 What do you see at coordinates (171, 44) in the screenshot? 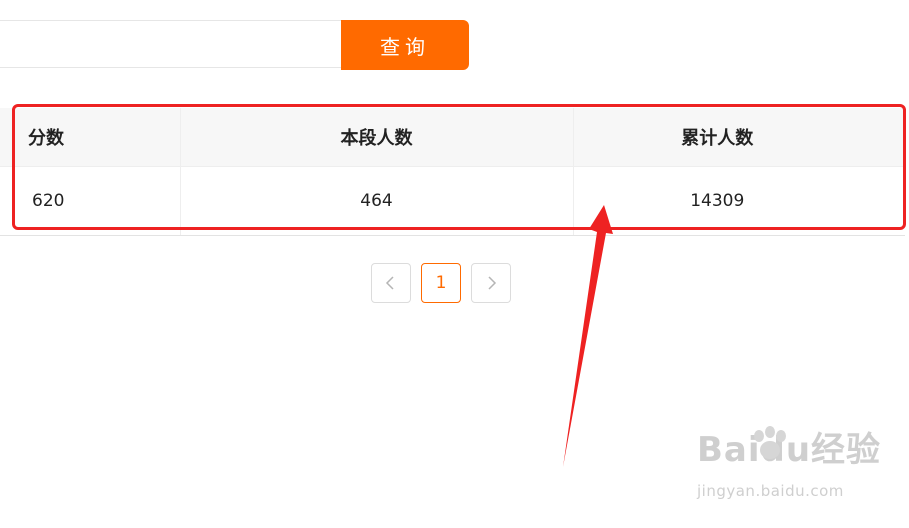
I see `search-input` at bounding box center [171, 44].